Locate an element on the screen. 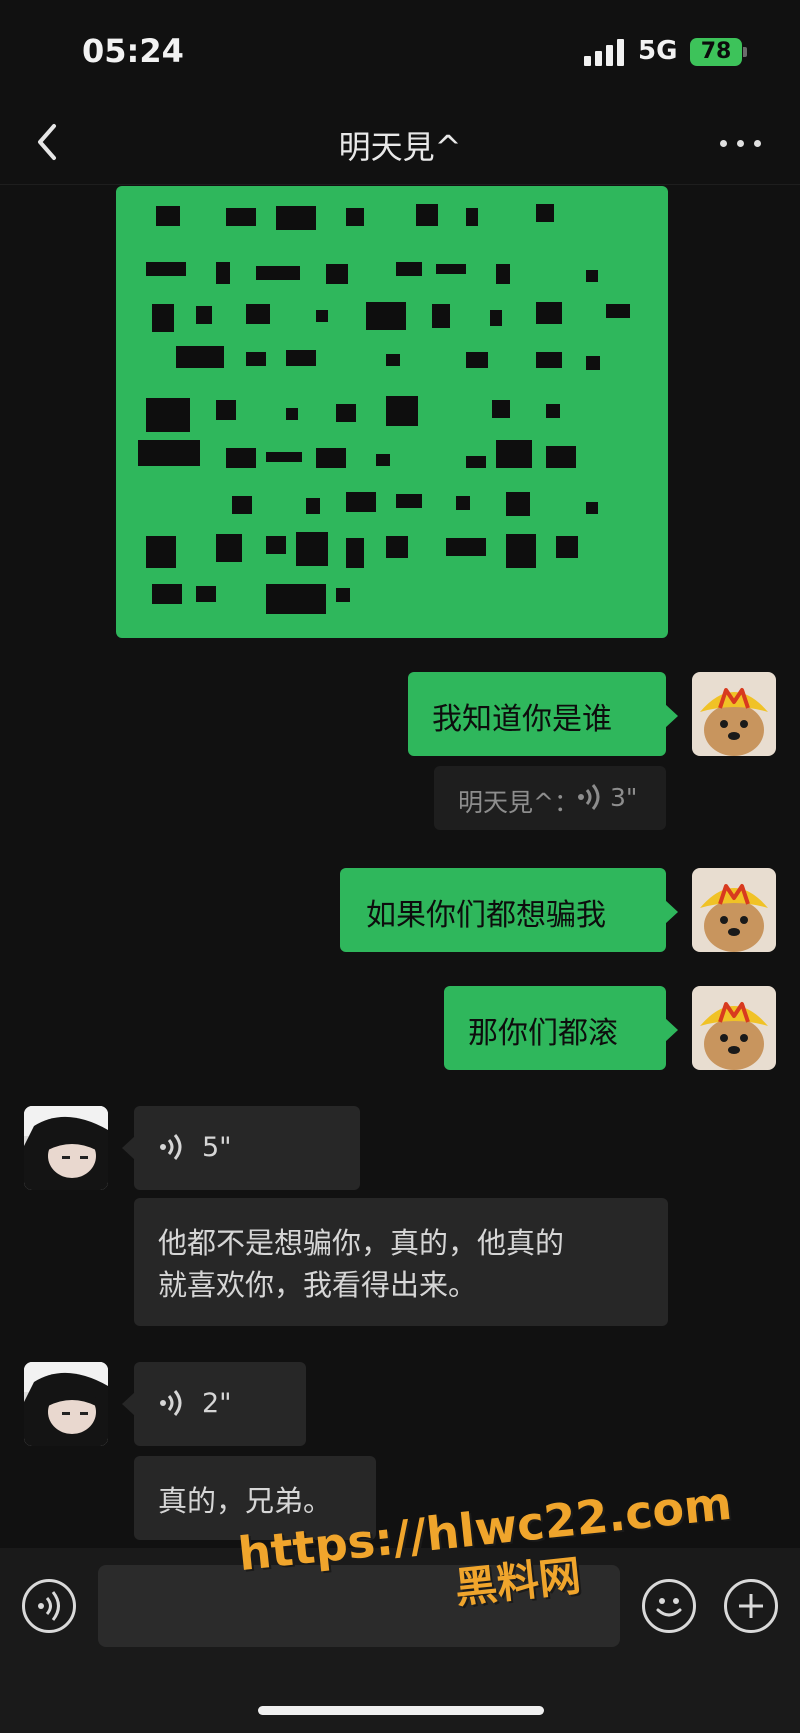  message-bubble-outgoing: 我知道你是谁 is located at coordinates (543, 714).